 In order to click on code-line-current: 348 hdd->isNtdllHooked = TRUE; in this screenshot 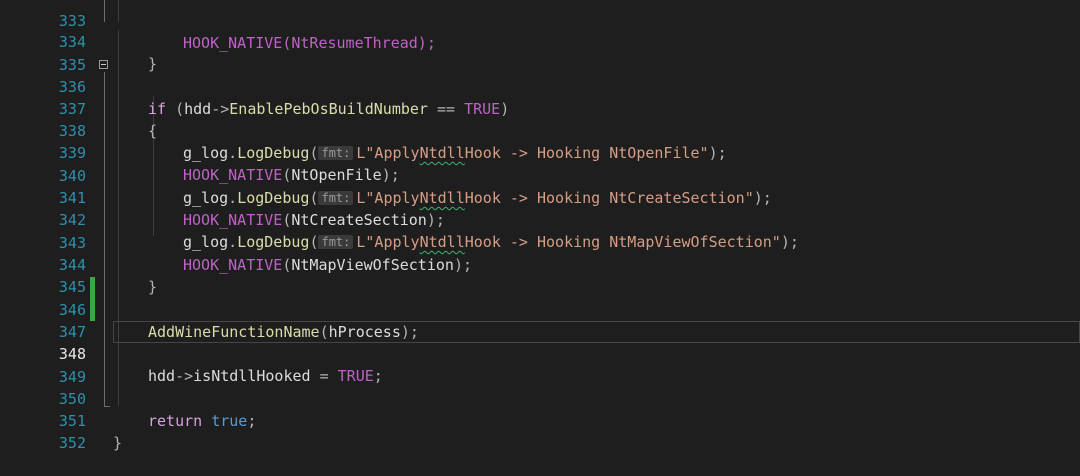, I will do `click(540, 353)`.